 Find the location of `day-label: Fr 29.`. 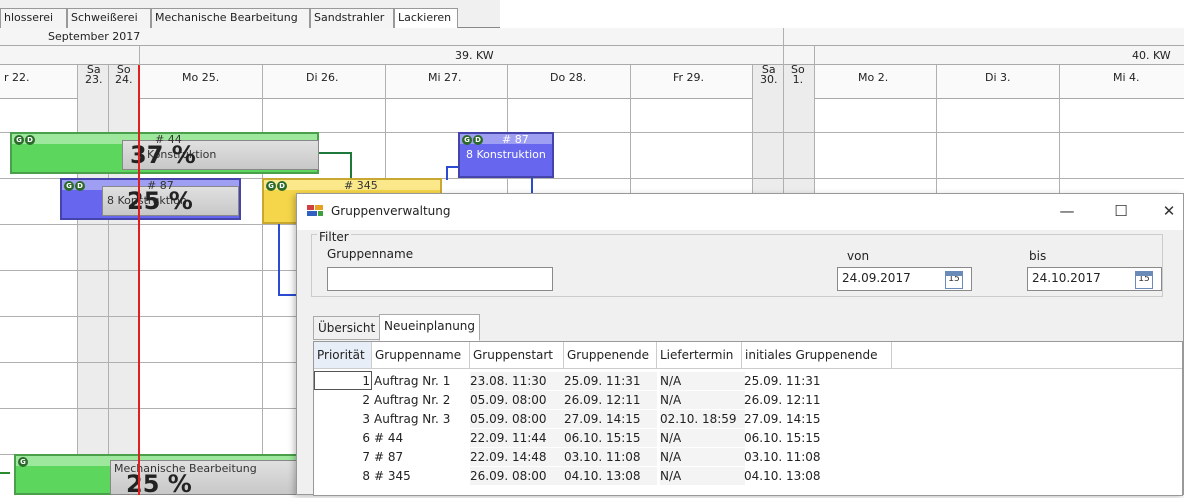

day-label: Fr 29. is located at coordinates (689, 77).